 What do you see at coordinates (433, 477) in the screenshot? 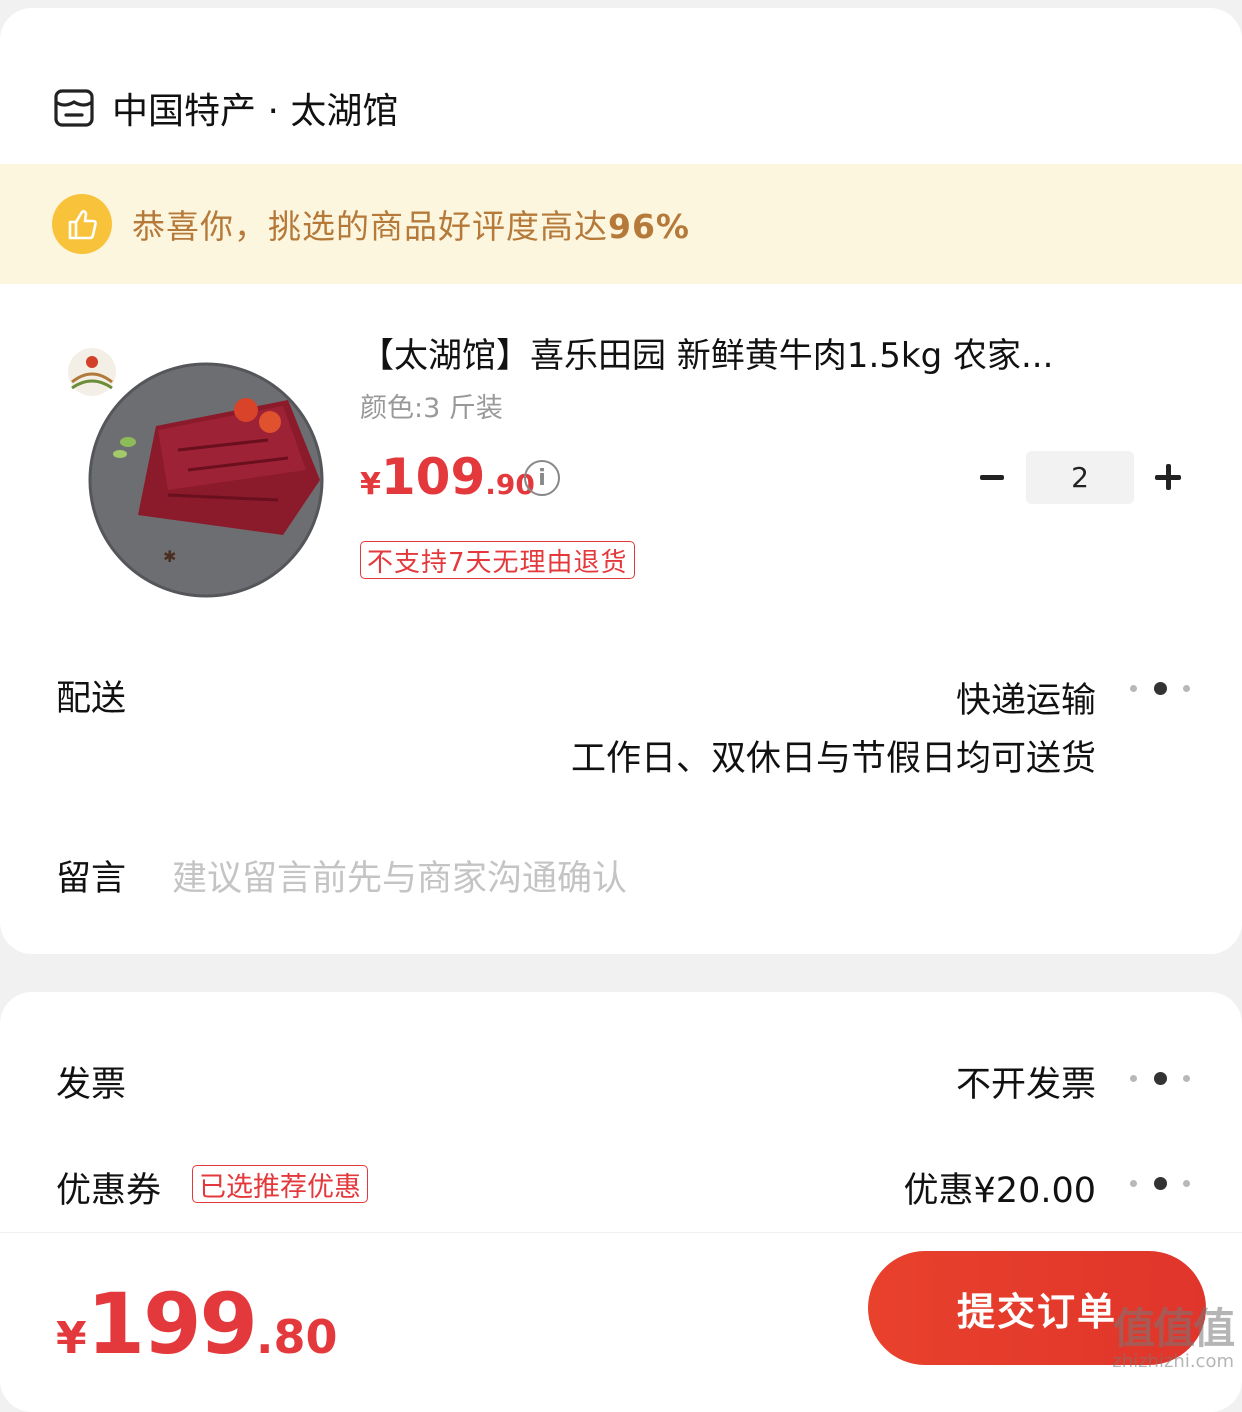
I see `price-integer: 109` at bounding box center [433, 477].